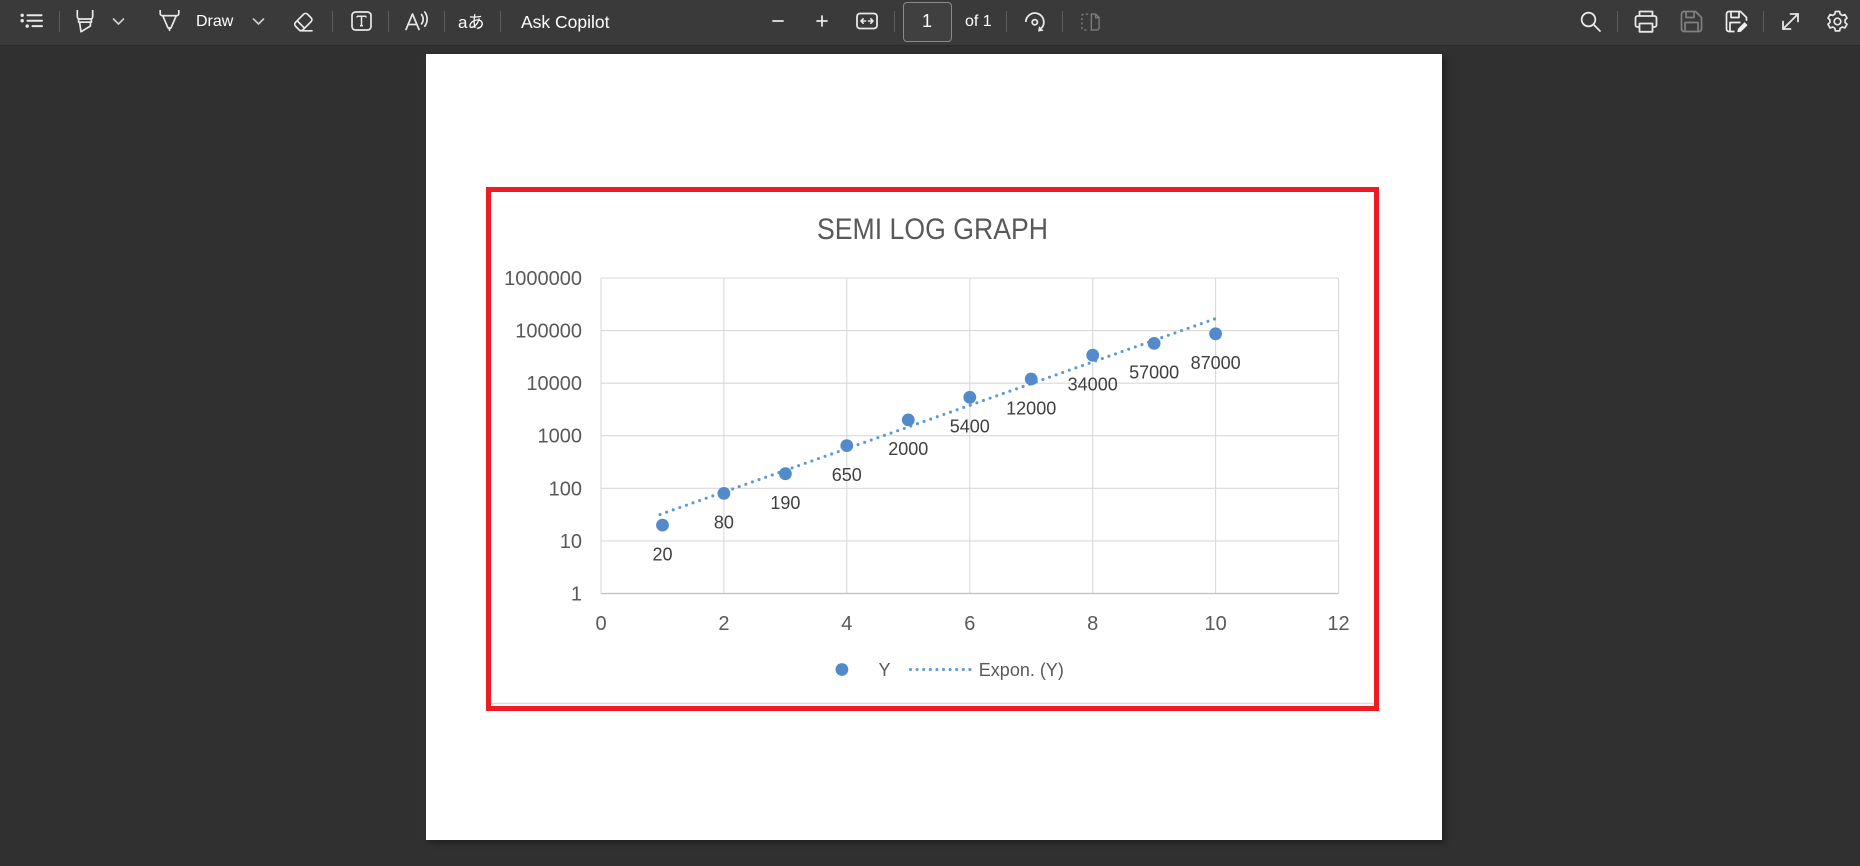 The image size is (1860, 866). I want to click on svg-text: Y, so click(885, 670).